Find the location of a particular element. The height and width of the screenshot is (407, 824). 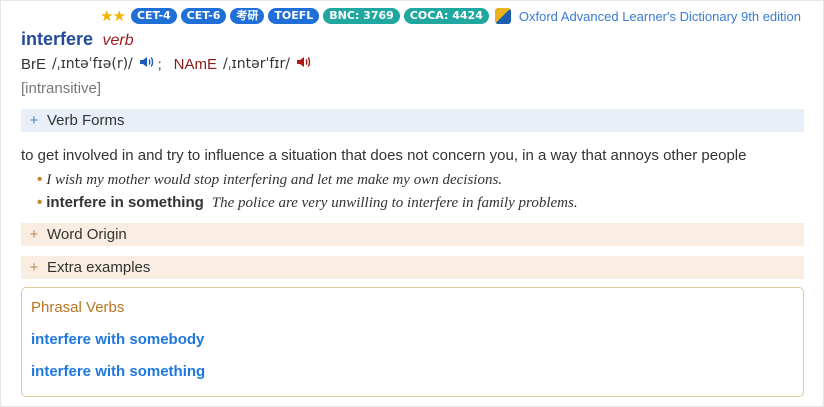

verb-forms-label: Verb Forms is located at coordinates (86, 120).